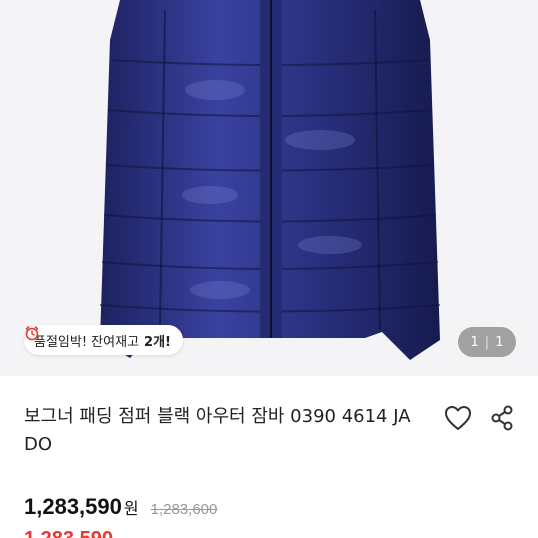 The height and width of the screenshot is (538, 538). Describe the element at coordinates (184, 509) in the screenshot. I see `original-price: 1,283,600` at that location.